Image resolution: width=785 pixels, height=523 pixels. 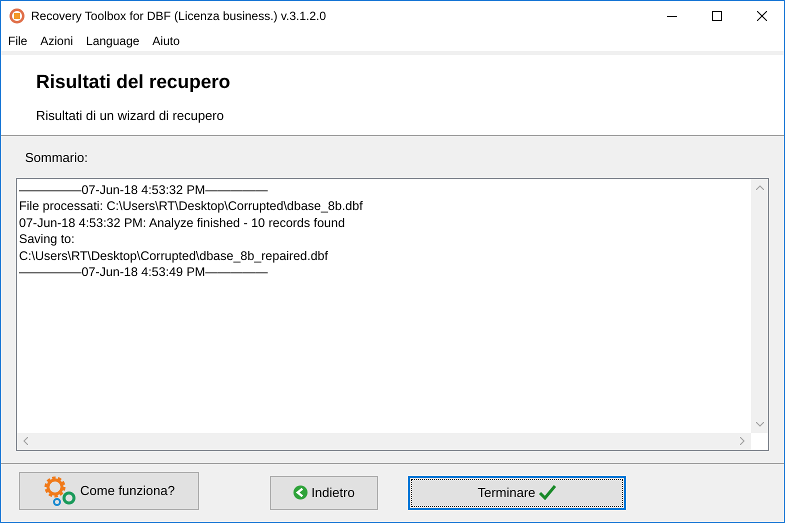 What do you see at coordinates (178, 16) in the screenshot?
I see `window-title: Recovery Toolbox for DBF (Licenza business.) v.3.1.2.0` at bounding box center [178, 16].